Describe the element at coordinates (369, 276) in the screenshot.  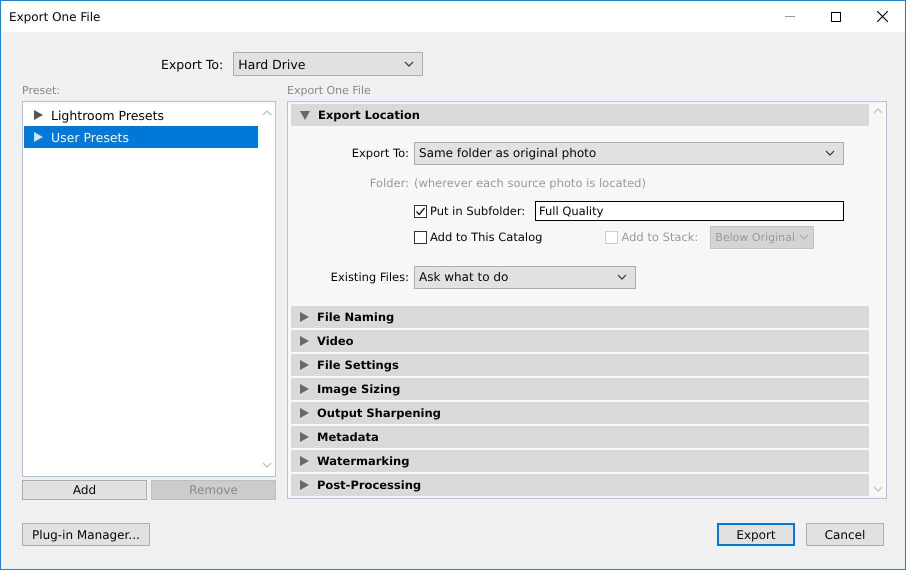
I see `field-label: Existing Files:` at that location.